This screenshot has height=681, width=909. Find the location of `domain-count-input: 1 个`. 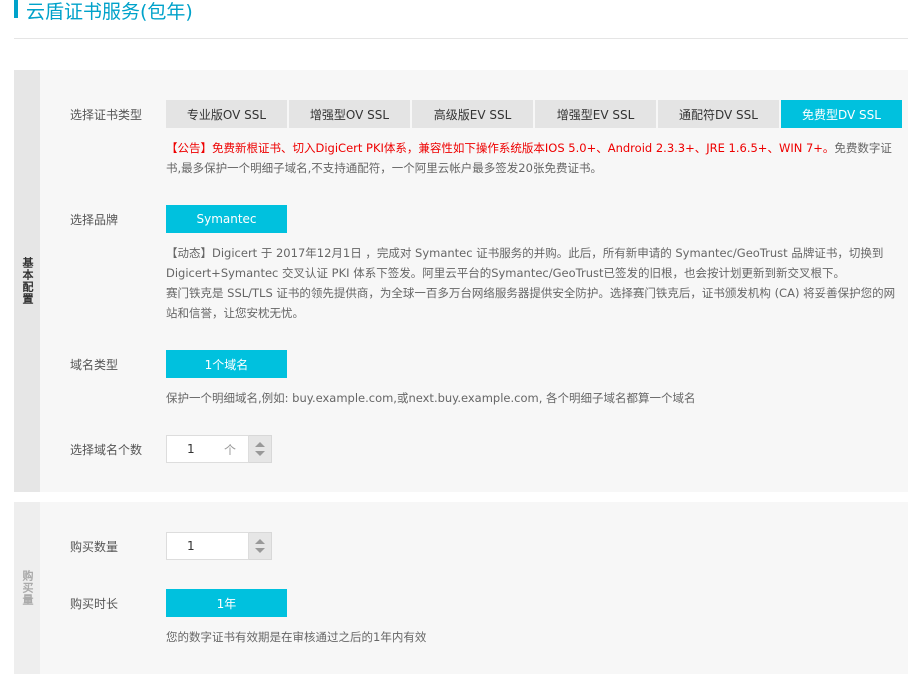

domain-count-input: 1 个 is located at coordinates (207, 449).